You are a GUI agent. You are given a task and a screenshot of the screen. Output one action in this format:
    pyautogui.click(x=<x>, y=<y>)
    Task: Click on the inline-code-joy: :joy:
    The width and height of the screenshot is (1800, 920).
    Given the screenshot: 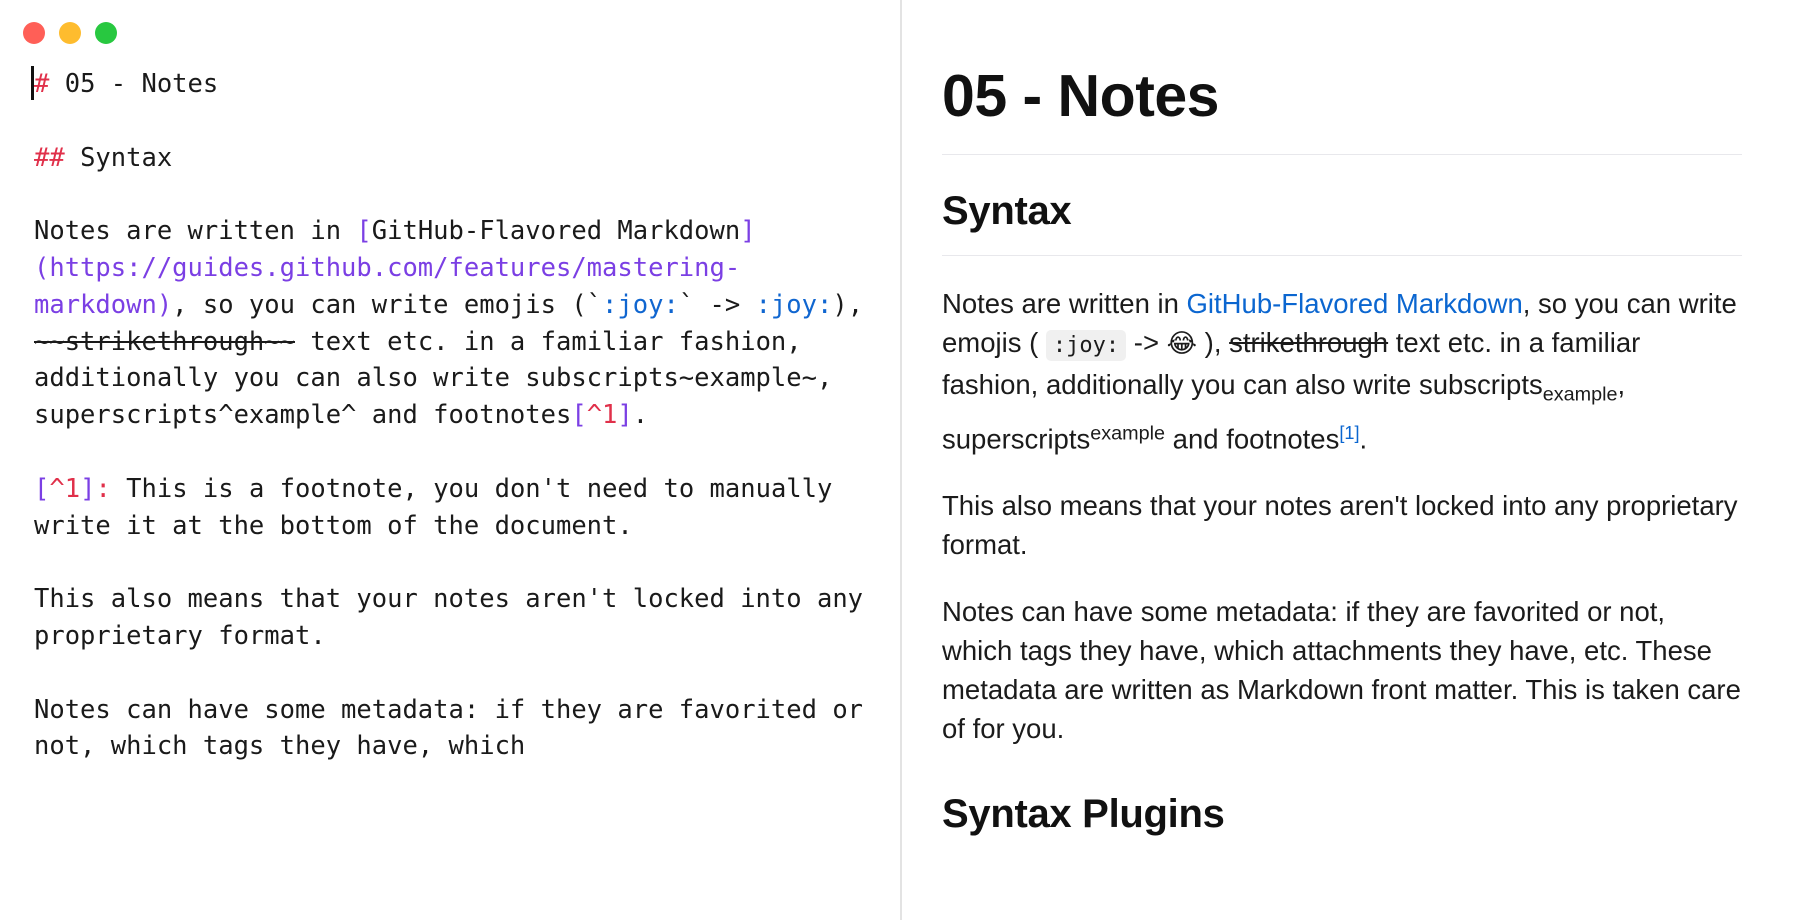 What is the action you would take?
    pyautogui.click(x=1086, y=345)
    